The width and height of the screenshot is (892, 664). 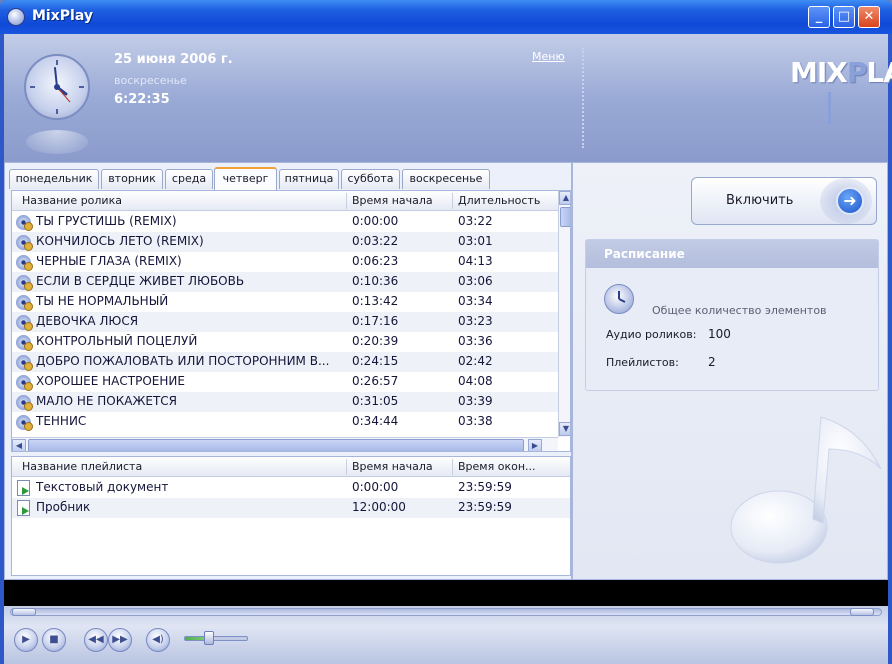 I want to click on video-row: МАЛО НЕ ПОКАЖЕТСЯ 0:31:05 03:39, so click(x=285, y=402).